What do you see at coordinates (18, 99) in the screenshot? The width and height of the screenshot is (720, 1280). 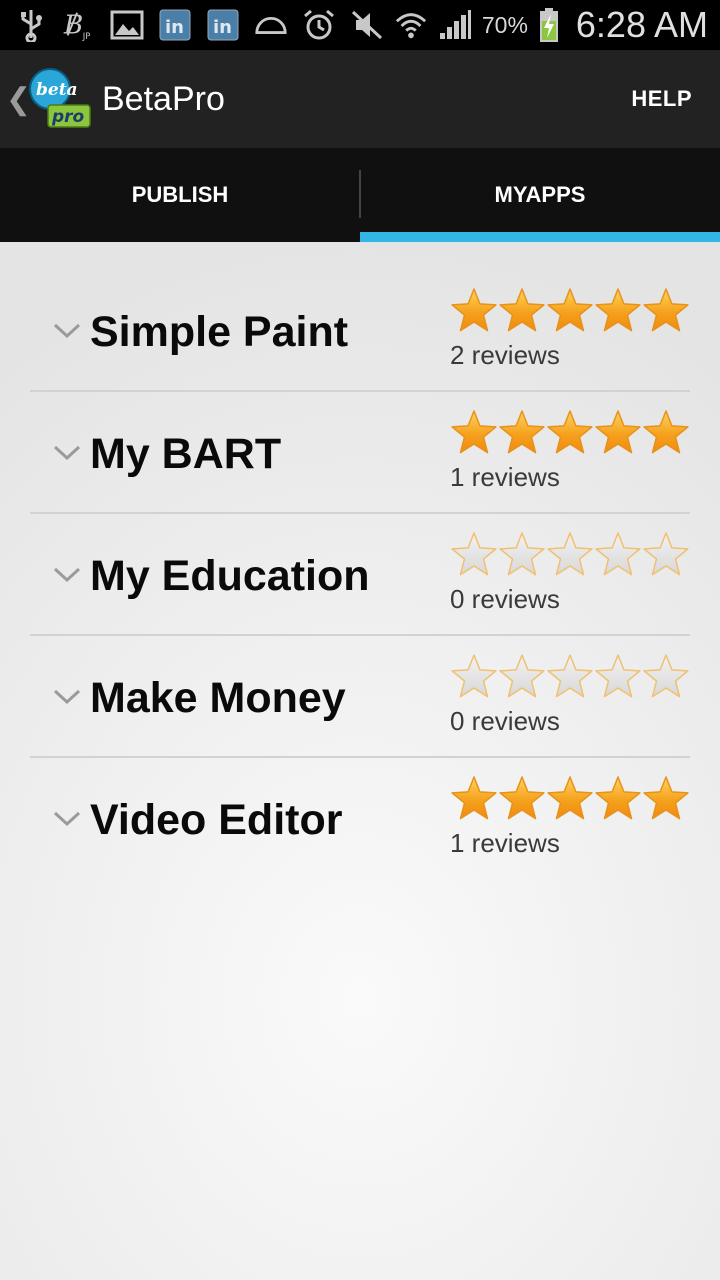 I see `back-chevron-icon: ❮` at bounding box center [18, 99].